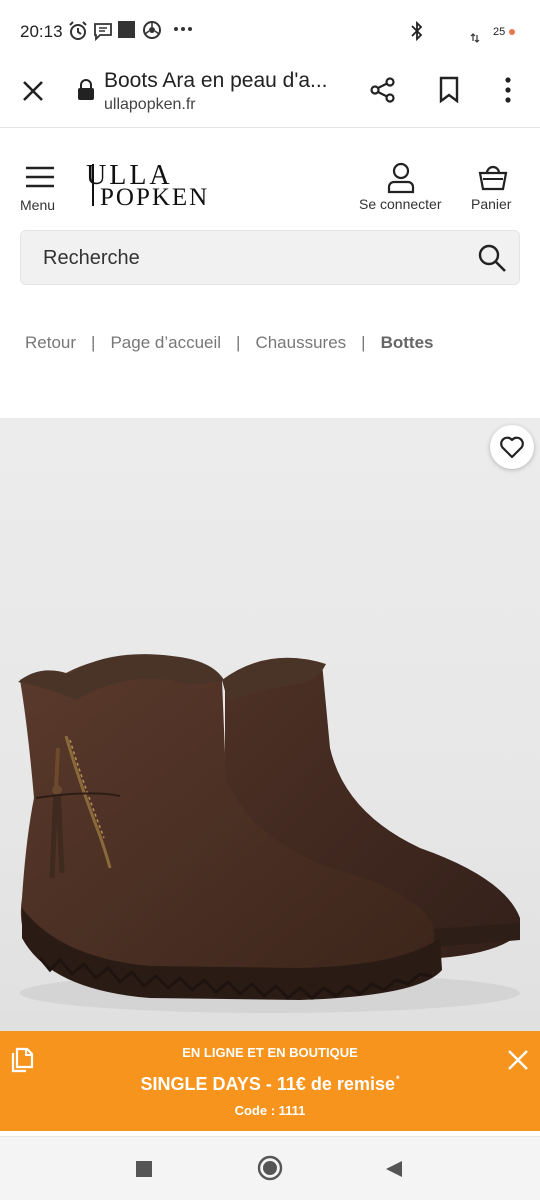 Image resolution: width=540 pixels, height=1200 pixels. I want to click on close-banner-icon, so click(518, 1060).